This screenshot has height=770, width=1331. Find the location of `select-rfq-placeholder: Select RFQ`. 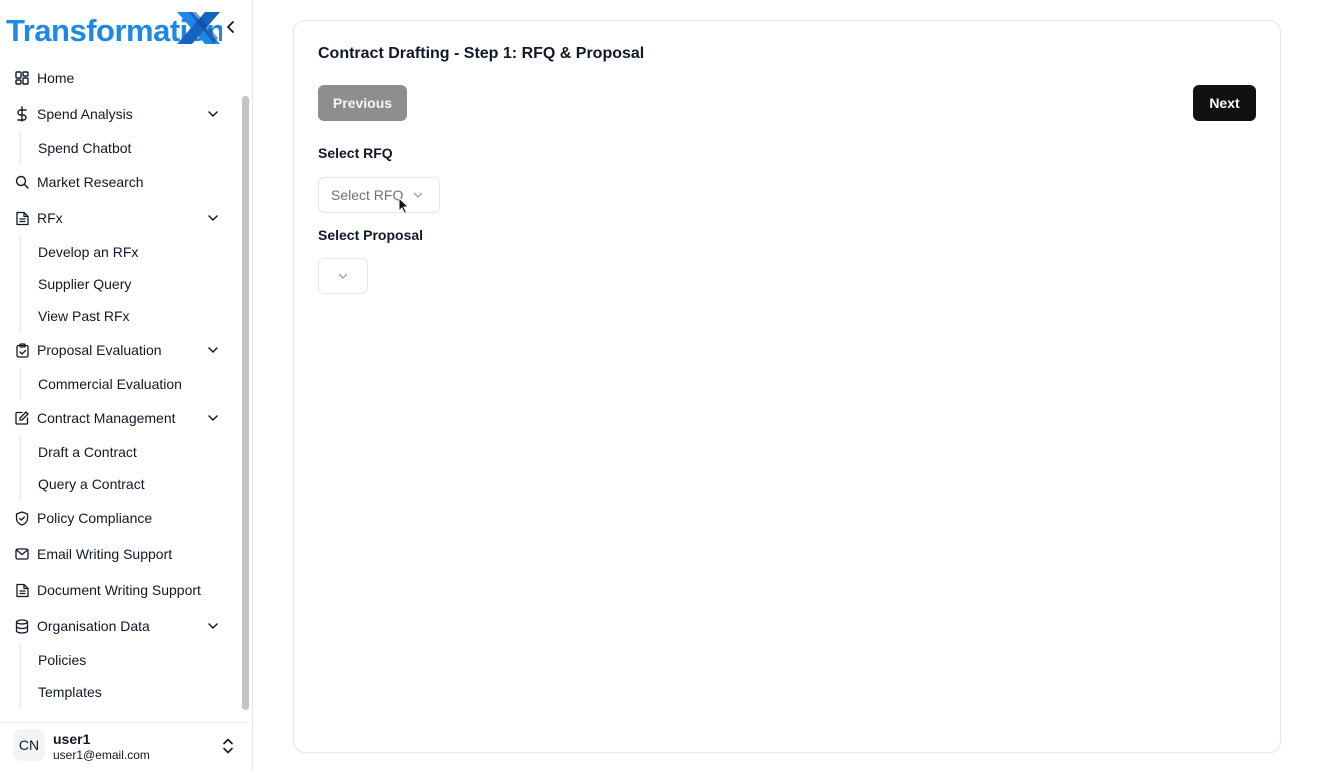

select-rfq-placeholder: Select RFQ is located at coordinates (367, 195).